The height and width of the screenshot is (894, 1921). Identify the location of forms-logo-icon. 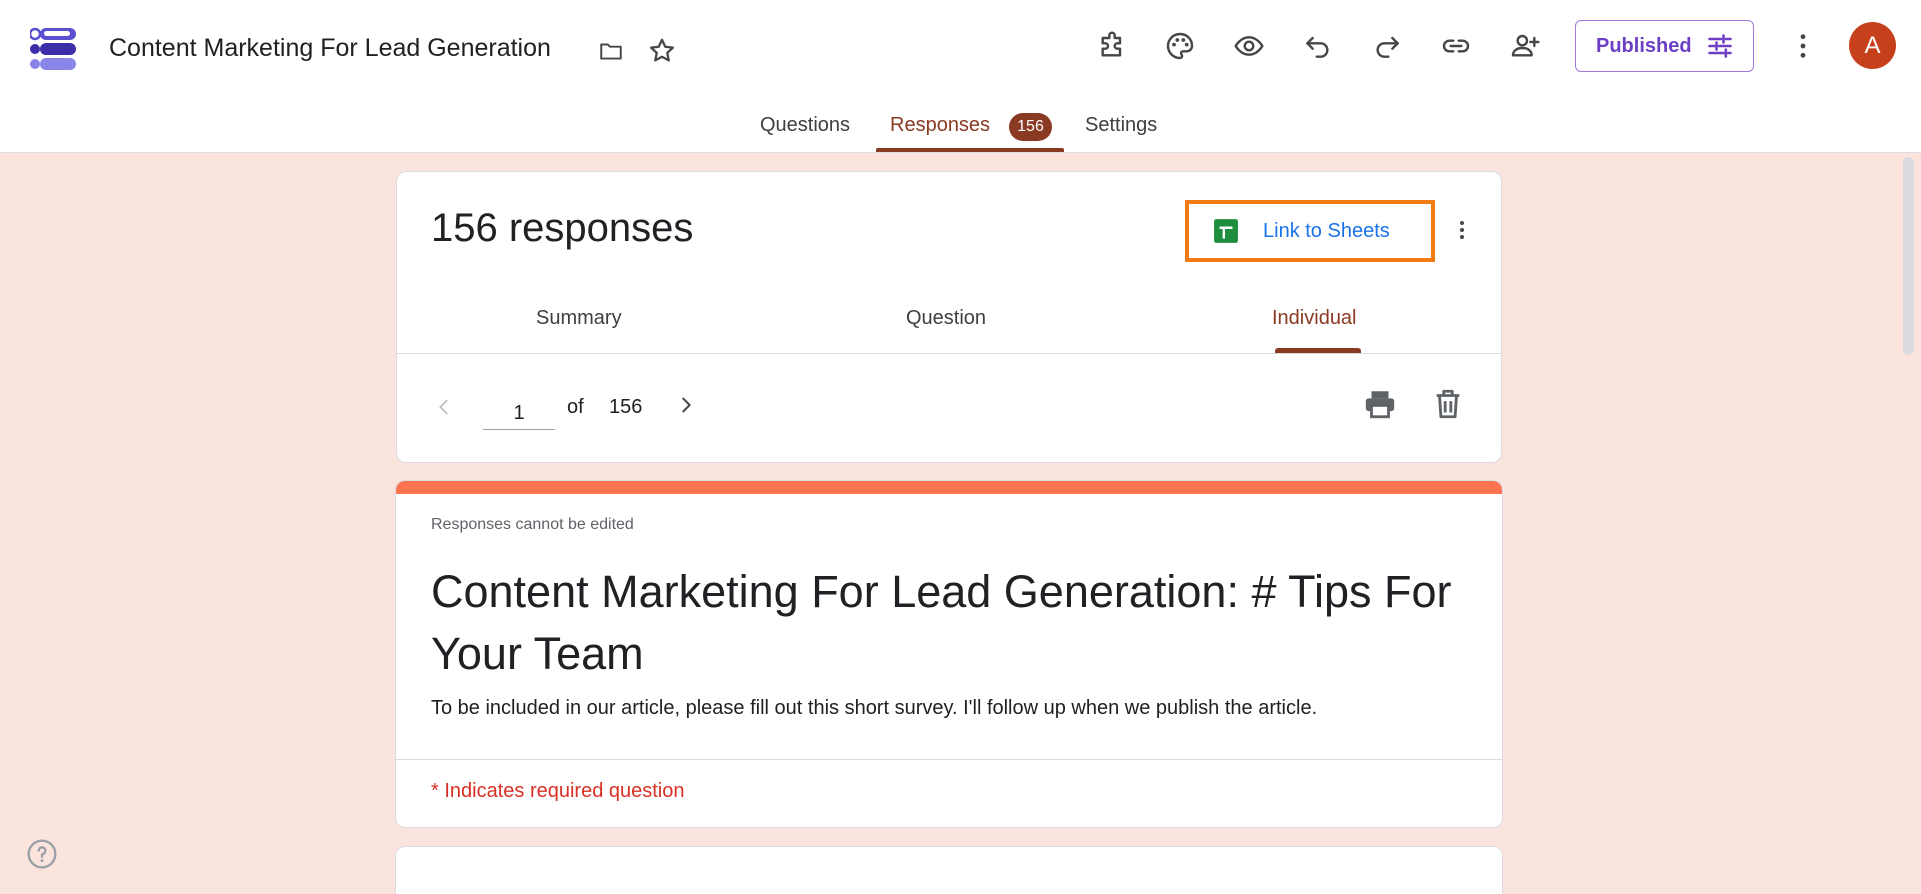
(54, 49).